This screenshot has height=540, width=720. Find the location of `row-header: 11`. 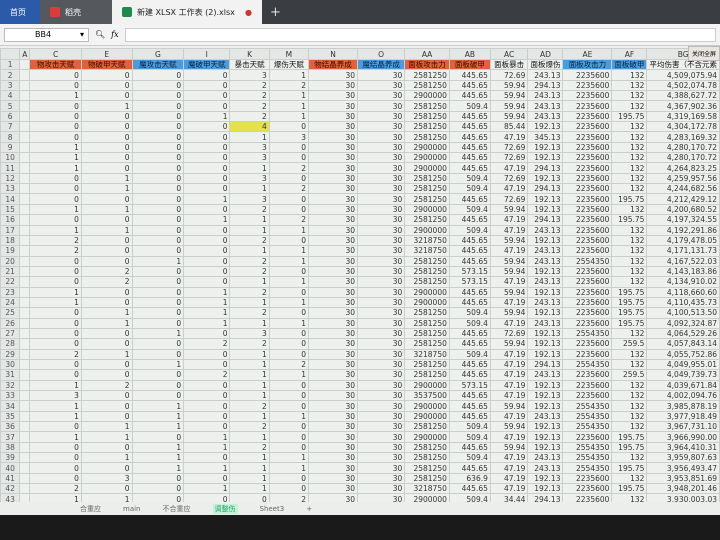

row-header: 11 is located at coordinates (10, 168).